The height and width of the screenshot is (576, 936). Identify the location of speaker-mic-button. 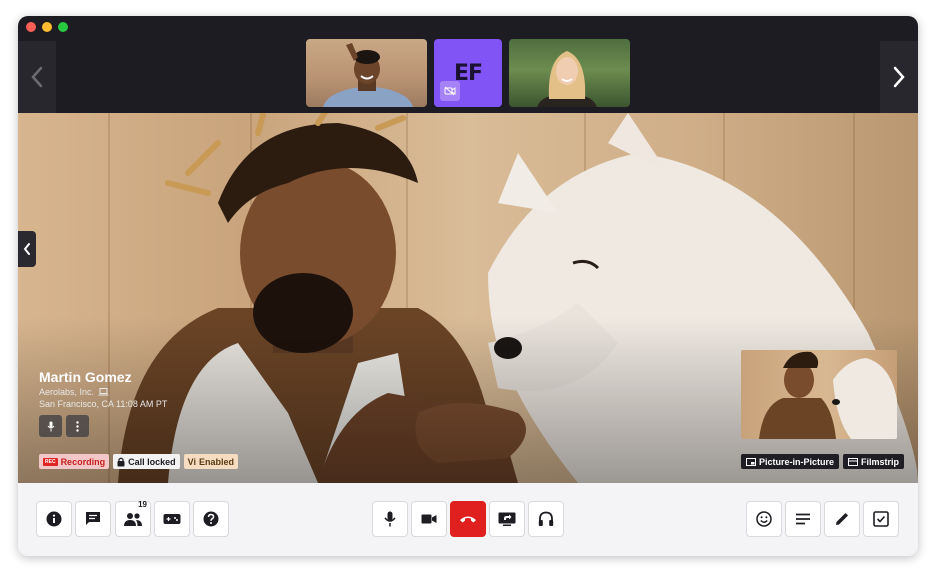
(50, 426).